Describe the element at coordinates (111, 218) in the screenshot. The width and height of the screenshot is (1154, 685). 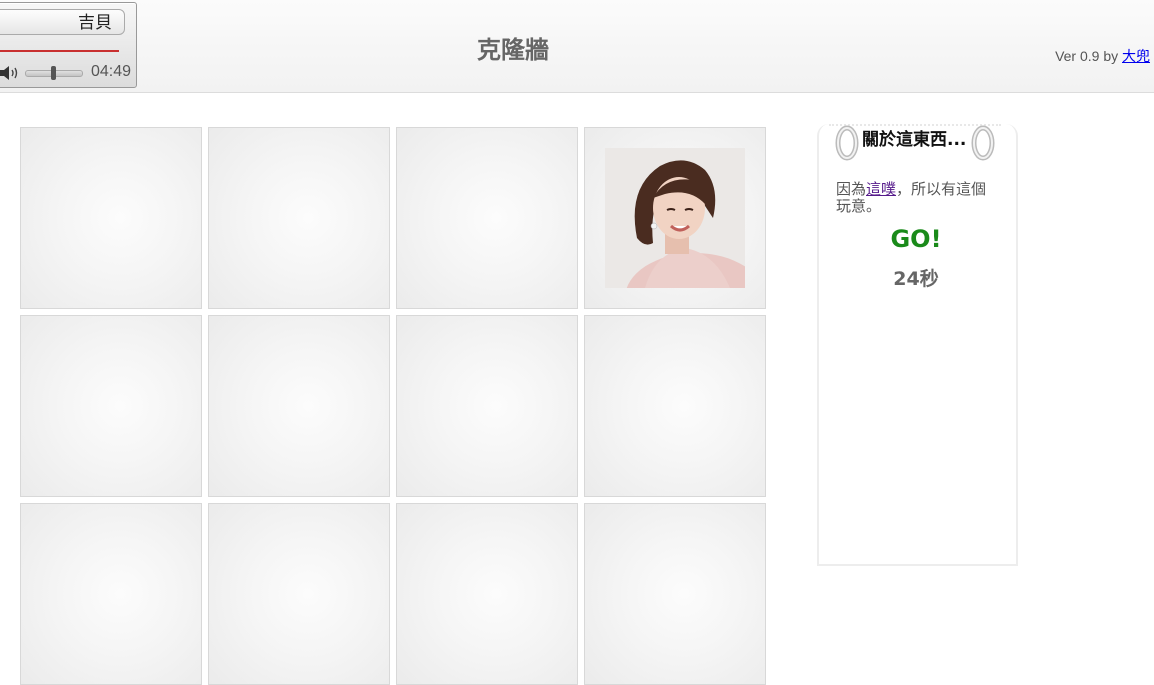
I see `card-tile-r1c1` at that location.